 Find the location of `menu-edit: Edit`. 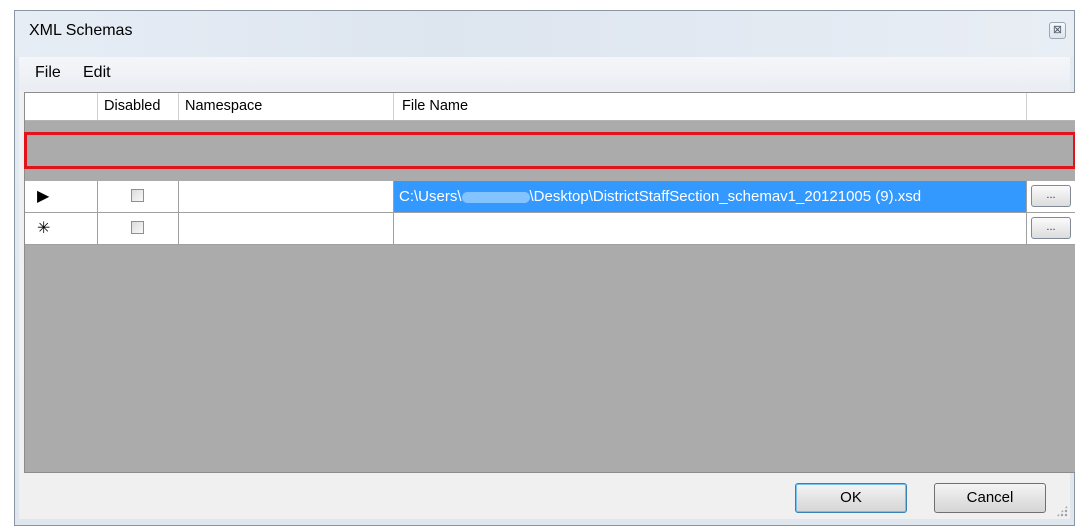

menu-edit: Edit is located at coordinates (97, 73).